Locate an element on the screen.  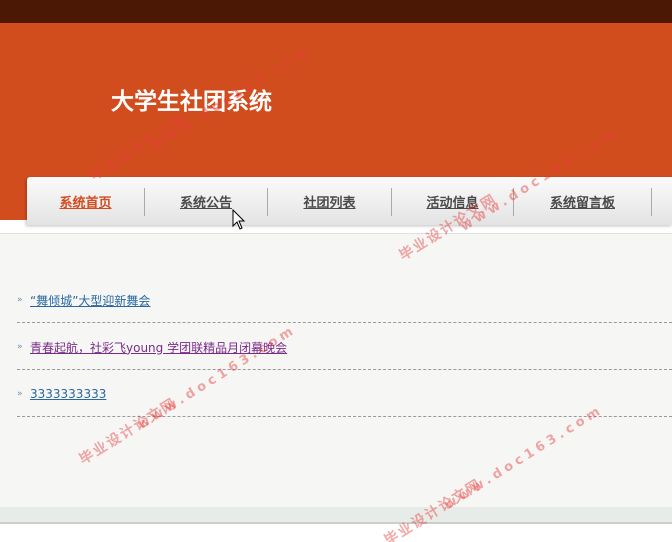
footer-band is located at coordinates (336, 514).